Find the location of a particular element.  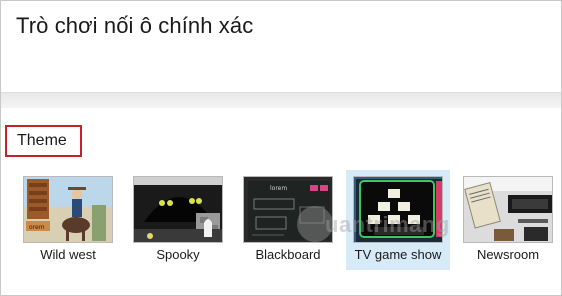

watermark-text: uantrimang is located at coordinates (387, 224).